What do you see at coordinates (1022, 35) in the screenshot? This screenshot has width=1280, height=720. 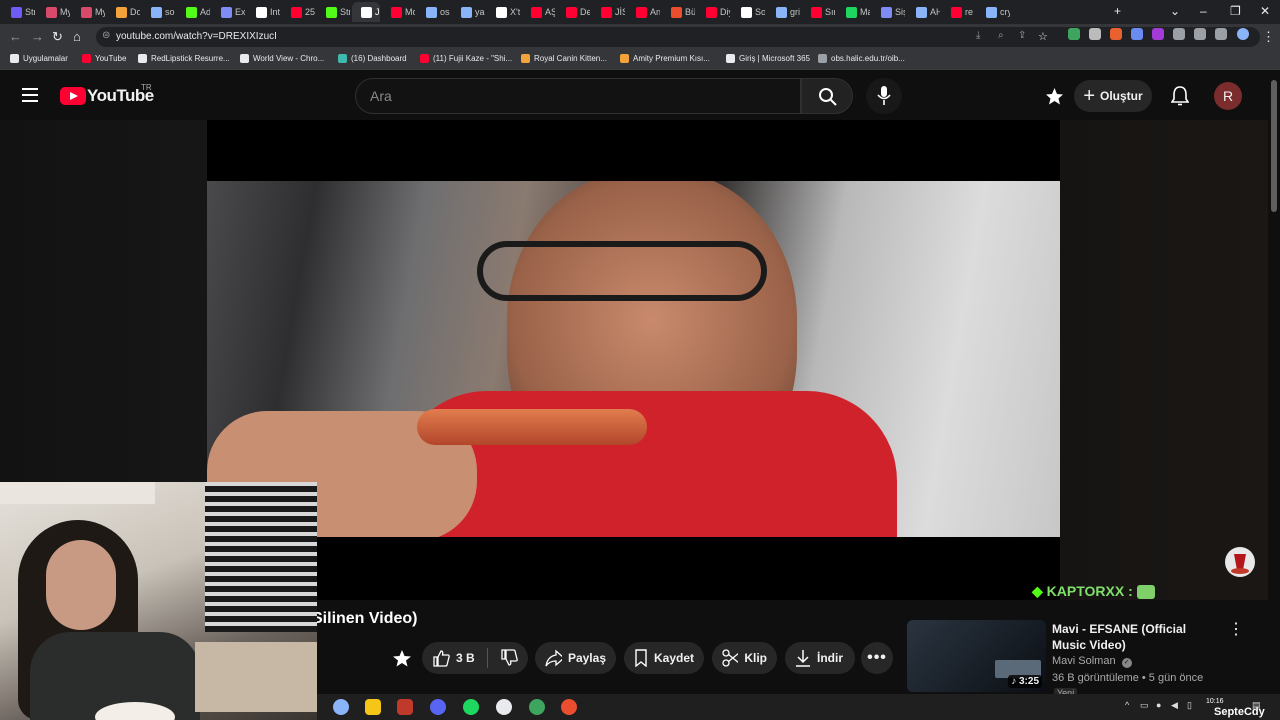 I see `share-icon: ⇪` at bounding box center [1022, 35].